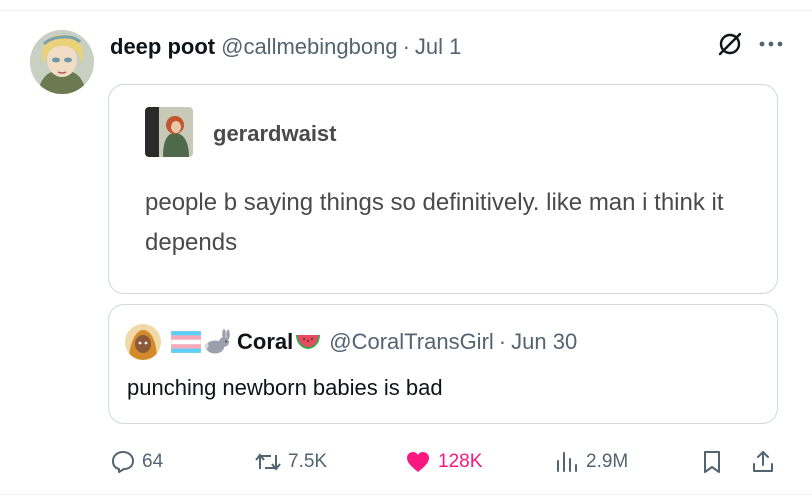 The width and height of the screenshot is (812, 502). What do you see at coordinates (460, 461) in the screenshot?
I see `like-count: 128K` at bounding box center [460, 461].